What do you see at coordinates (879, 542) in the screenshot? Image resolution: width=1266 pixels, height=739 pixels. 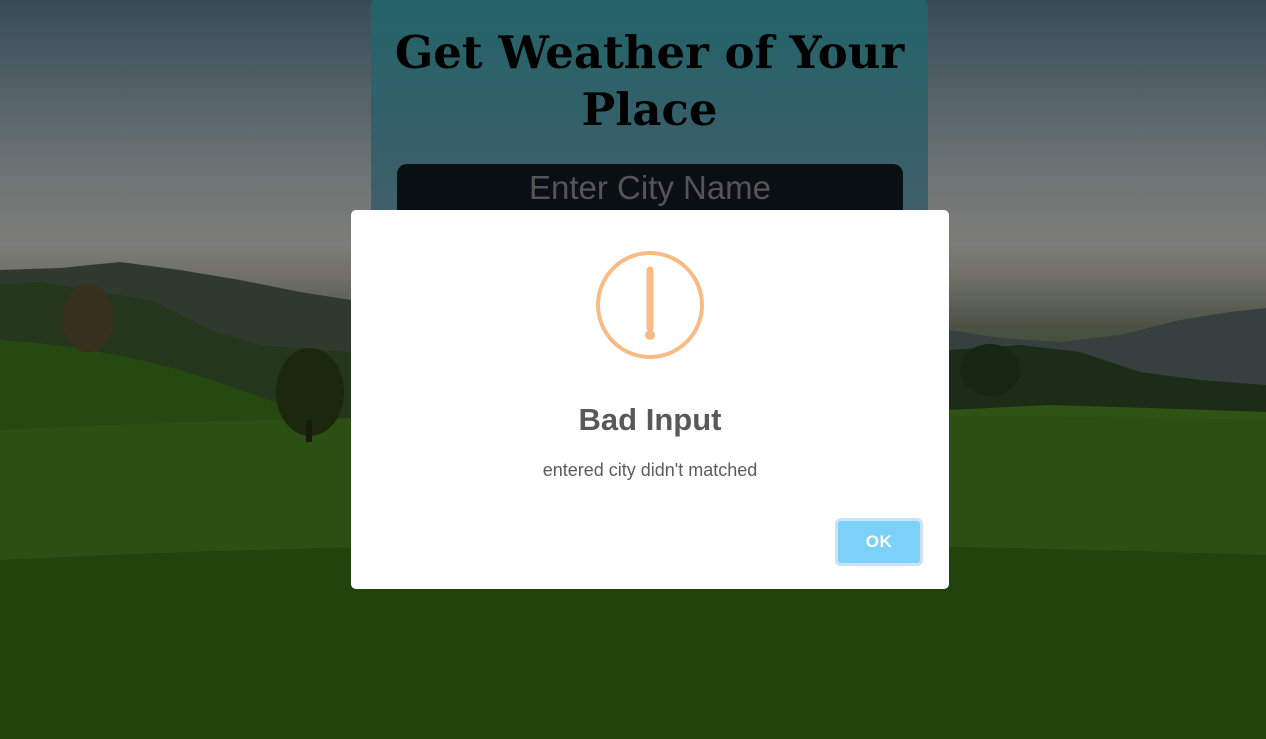 I see `ok-button: OK` at bounding box center [879, 542].